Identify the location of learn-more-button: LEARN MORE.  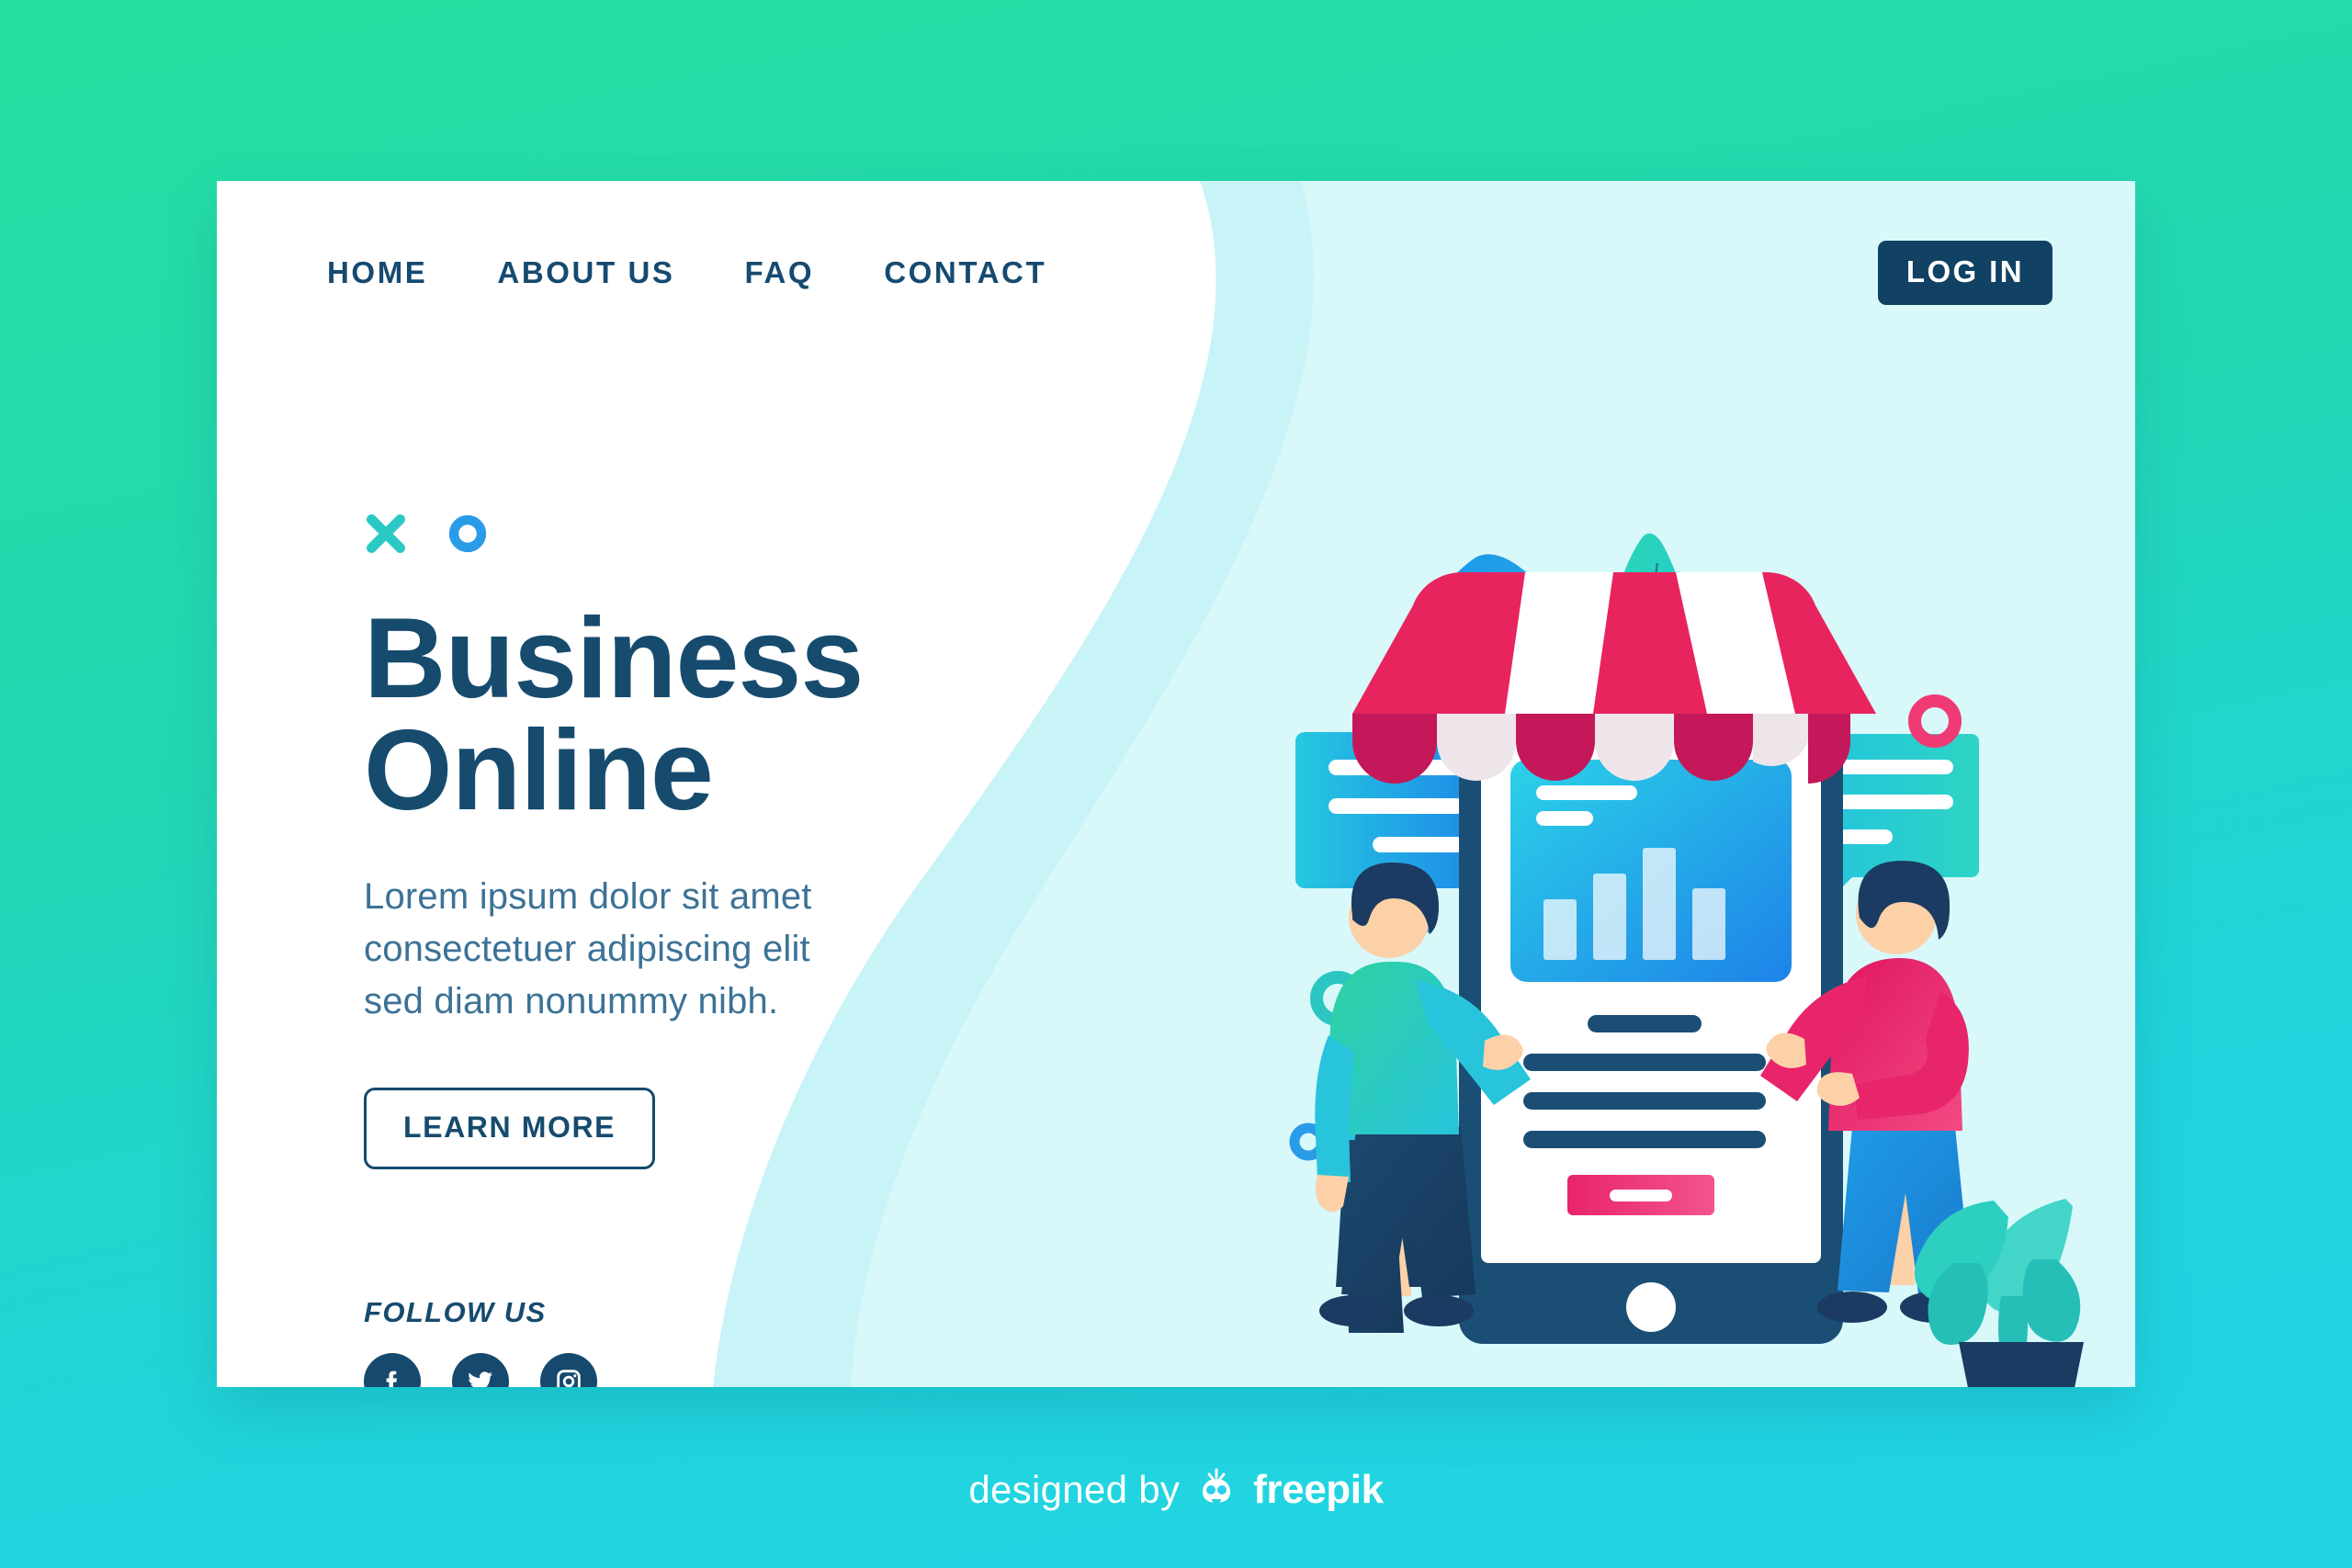
(510, 1128).